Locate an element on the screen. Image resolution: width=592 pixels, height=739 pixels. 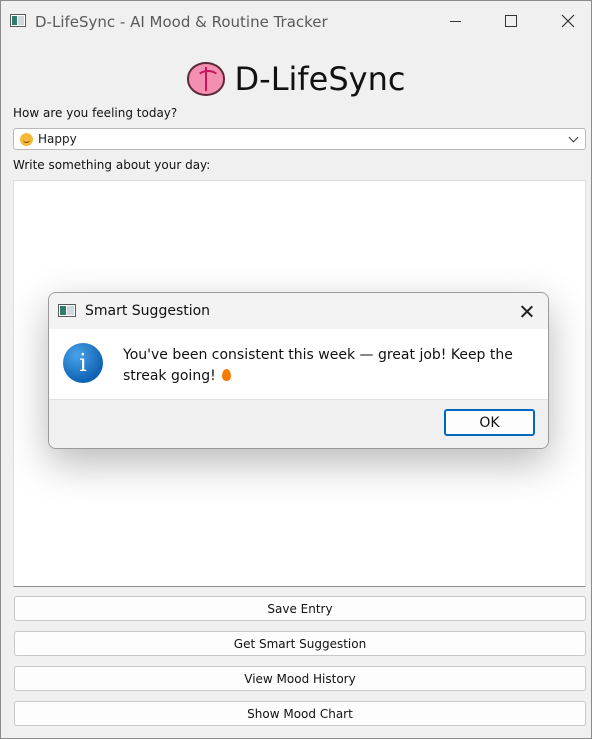
minimize-icon is located at coordinates (455, 21).